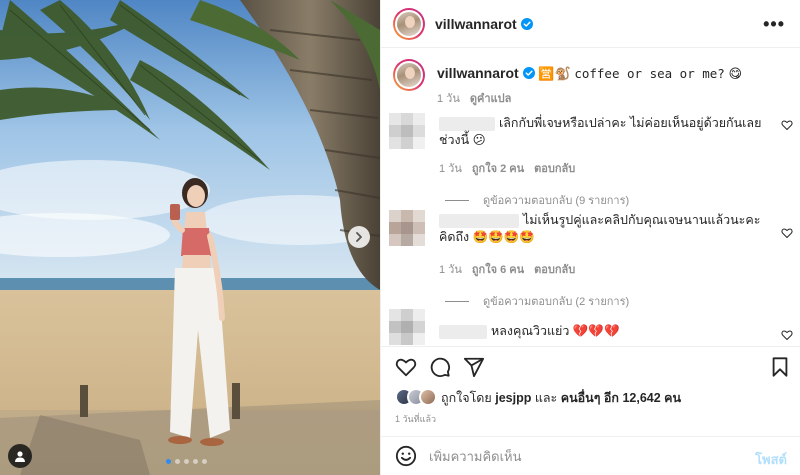  I want to click on comment-meta: 1 วัน ถูกใจ 2 คน ตอบกลับ, so click(507, 168).